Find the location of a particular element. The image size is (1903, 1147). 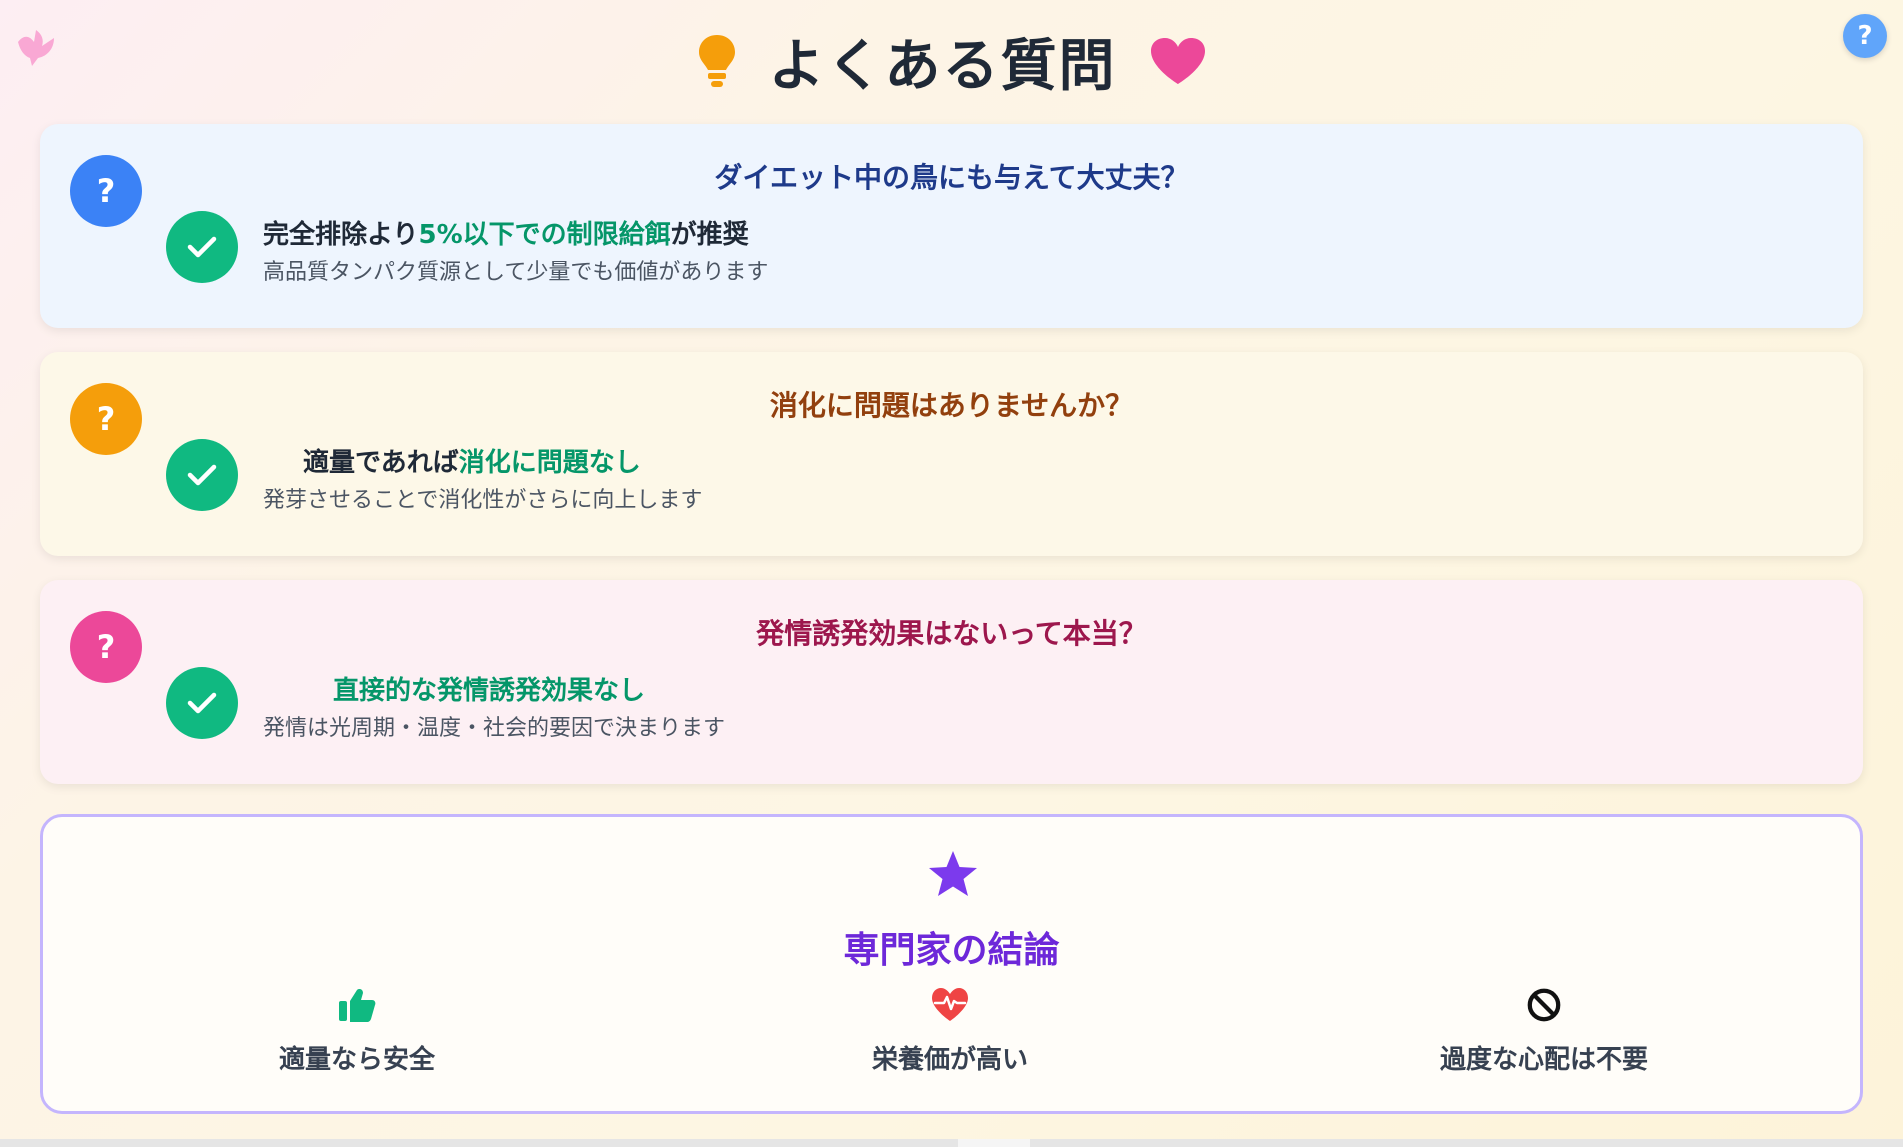

ban-icon is located at coordinates (1544, 1005).